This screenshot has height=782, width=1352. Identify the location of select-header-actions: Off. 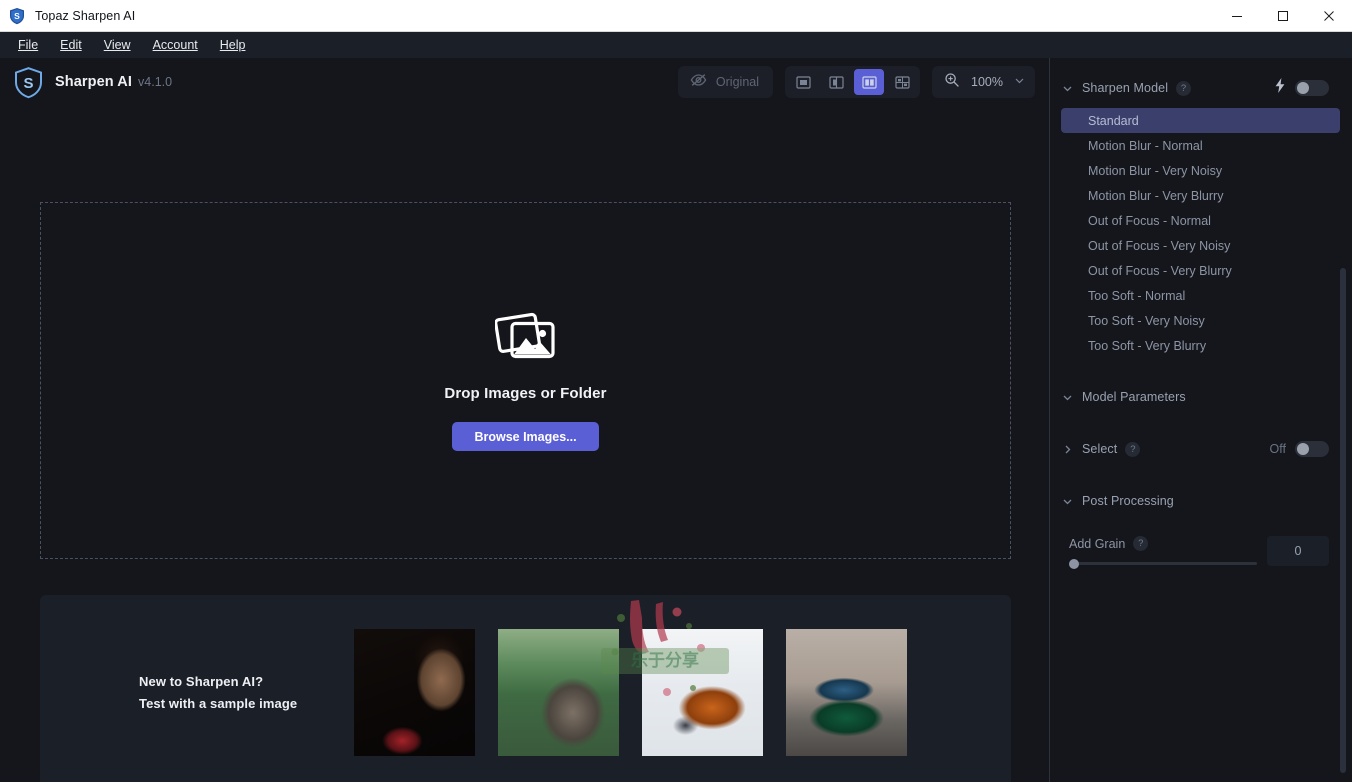
(1299, 449).